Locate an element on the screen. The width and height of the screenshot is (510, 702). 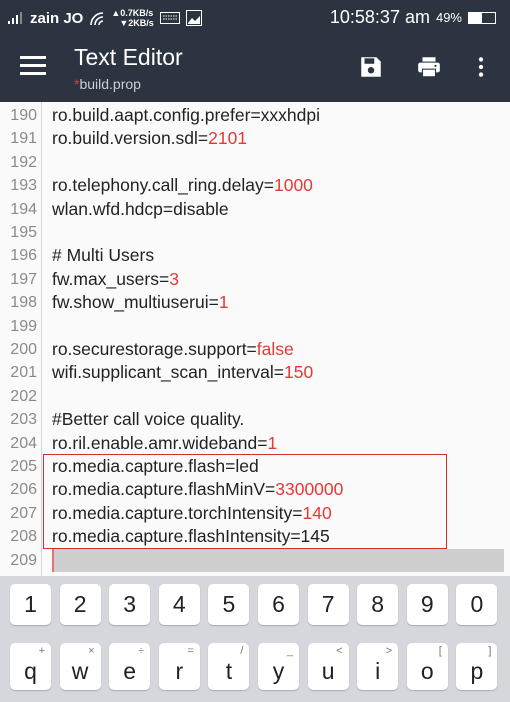
line-key: ro.securestorage.support= is located at coordinates (154, 349).